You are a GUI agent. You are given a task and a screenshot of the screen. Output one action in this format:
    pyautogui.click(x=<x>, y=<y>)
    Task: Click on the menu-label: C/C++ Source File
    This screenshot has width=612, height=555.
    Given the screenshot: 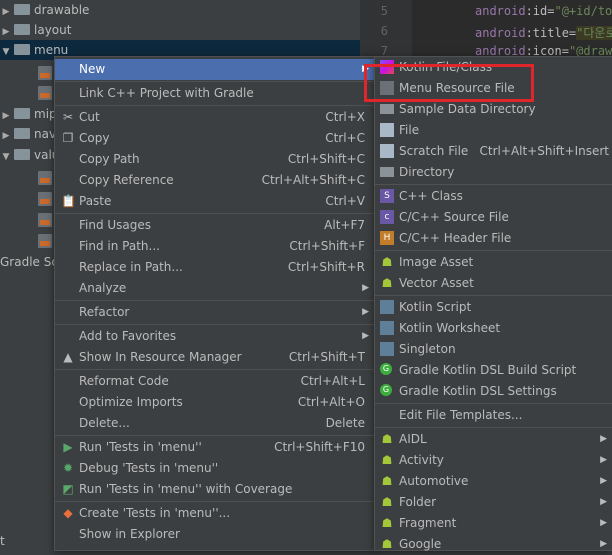 What is the action you would take?
    pyautogui.click(x=454, y=217)
    